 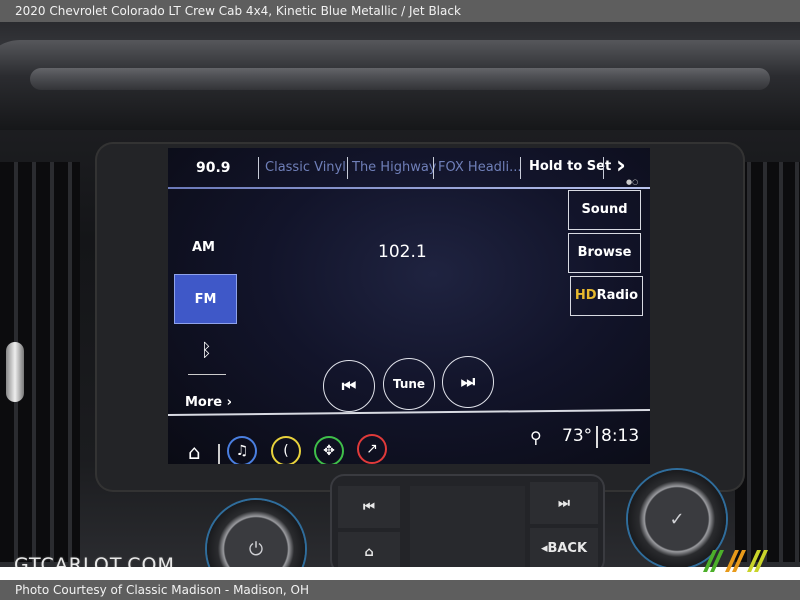 I want to click on tune-label: Tune, so click(x=409, y=384).